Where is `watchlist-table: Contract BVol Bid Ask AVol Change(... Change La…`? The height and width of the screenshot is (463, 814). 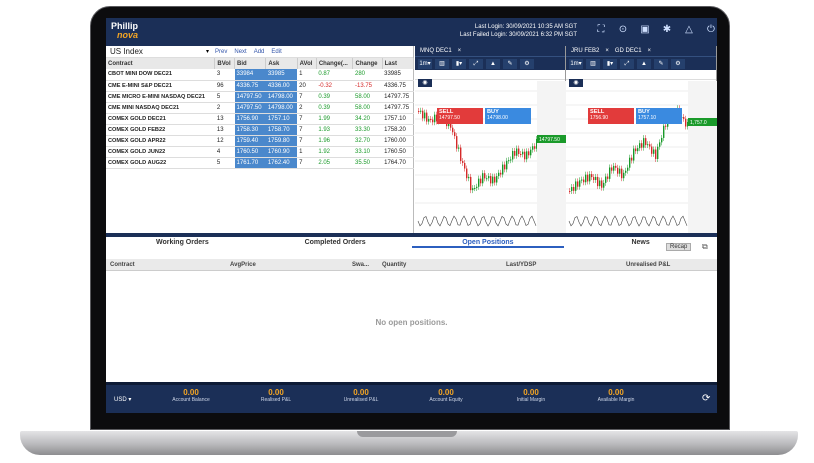 watchlist-table: Contract BVol Bid Ask AVol Change(... Change La… is located at coordinates (260, 113).